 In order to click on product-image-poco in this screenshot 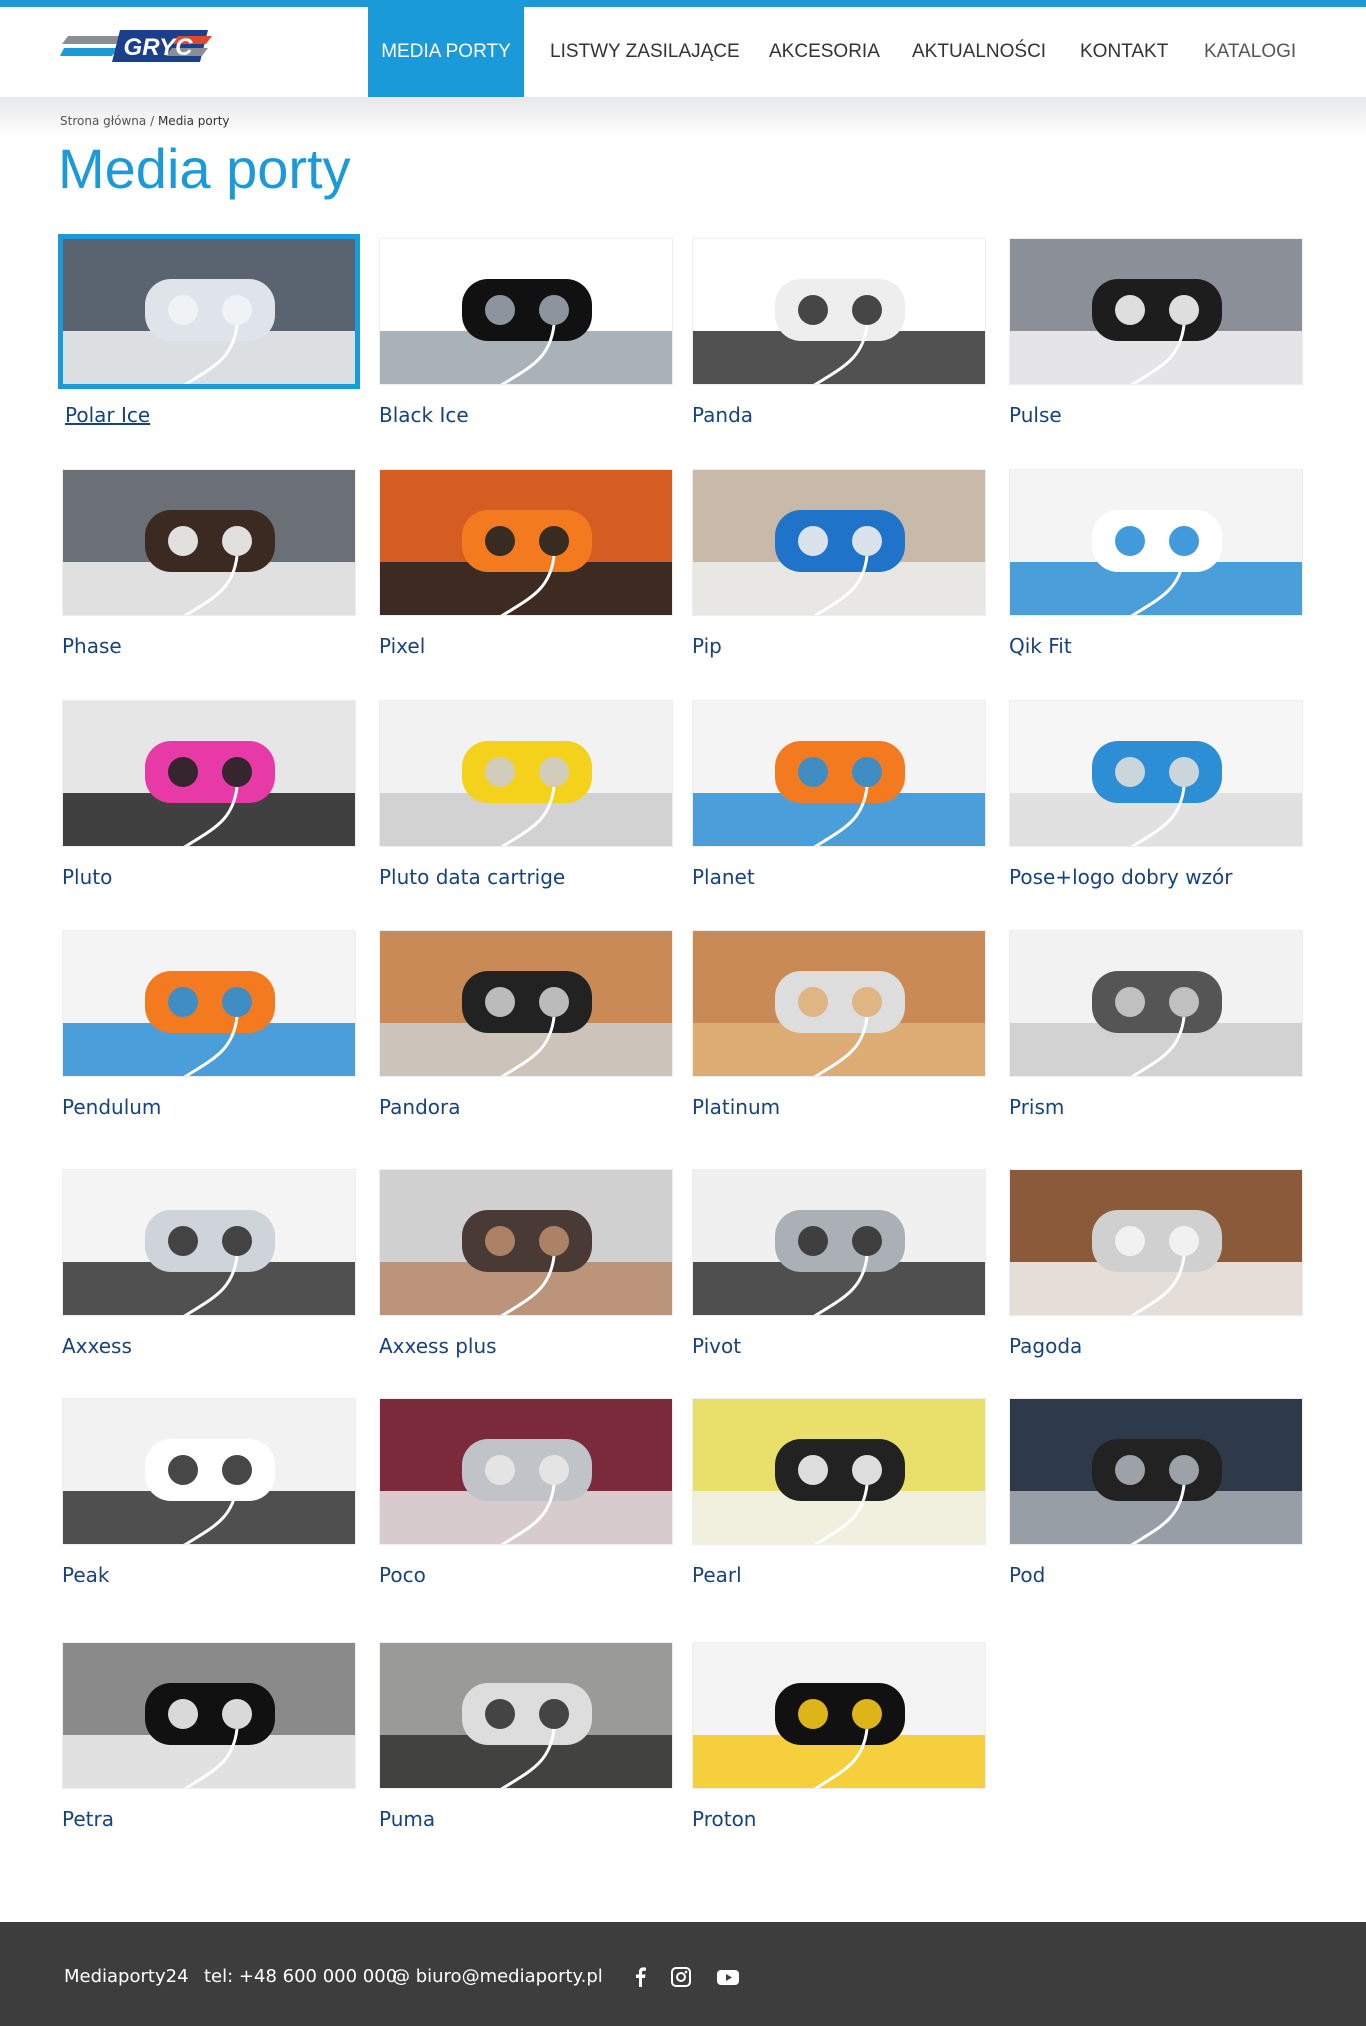, I will do `click(526, 1471)`.